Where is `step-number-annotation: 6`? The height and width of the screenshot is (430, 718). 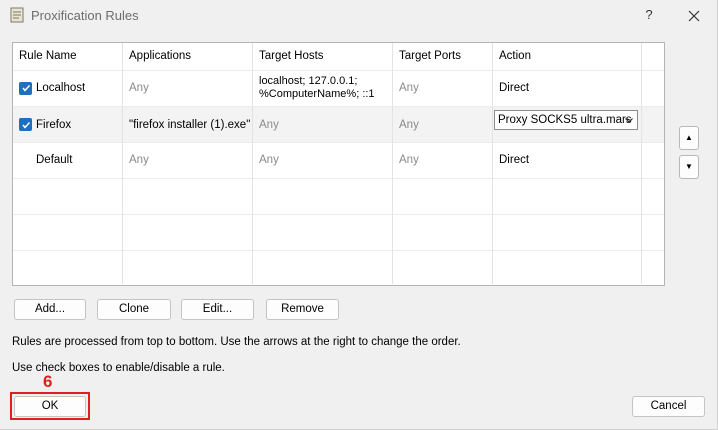
step-number-annotation: 6 is located at coordinates (48, 381).